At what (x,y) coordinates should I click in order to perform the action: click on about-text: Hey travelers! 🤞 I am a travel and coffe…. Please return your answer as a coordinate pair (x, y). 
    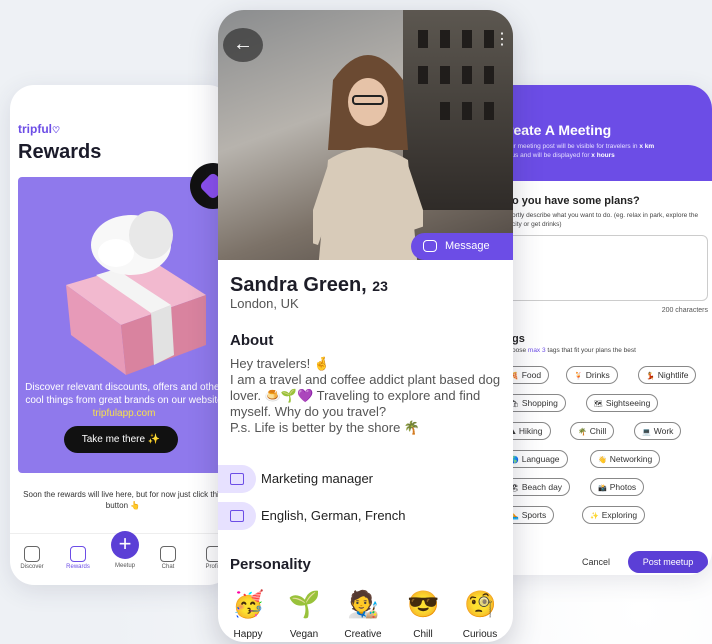
    Looking at the image, I should click on (365, 395).